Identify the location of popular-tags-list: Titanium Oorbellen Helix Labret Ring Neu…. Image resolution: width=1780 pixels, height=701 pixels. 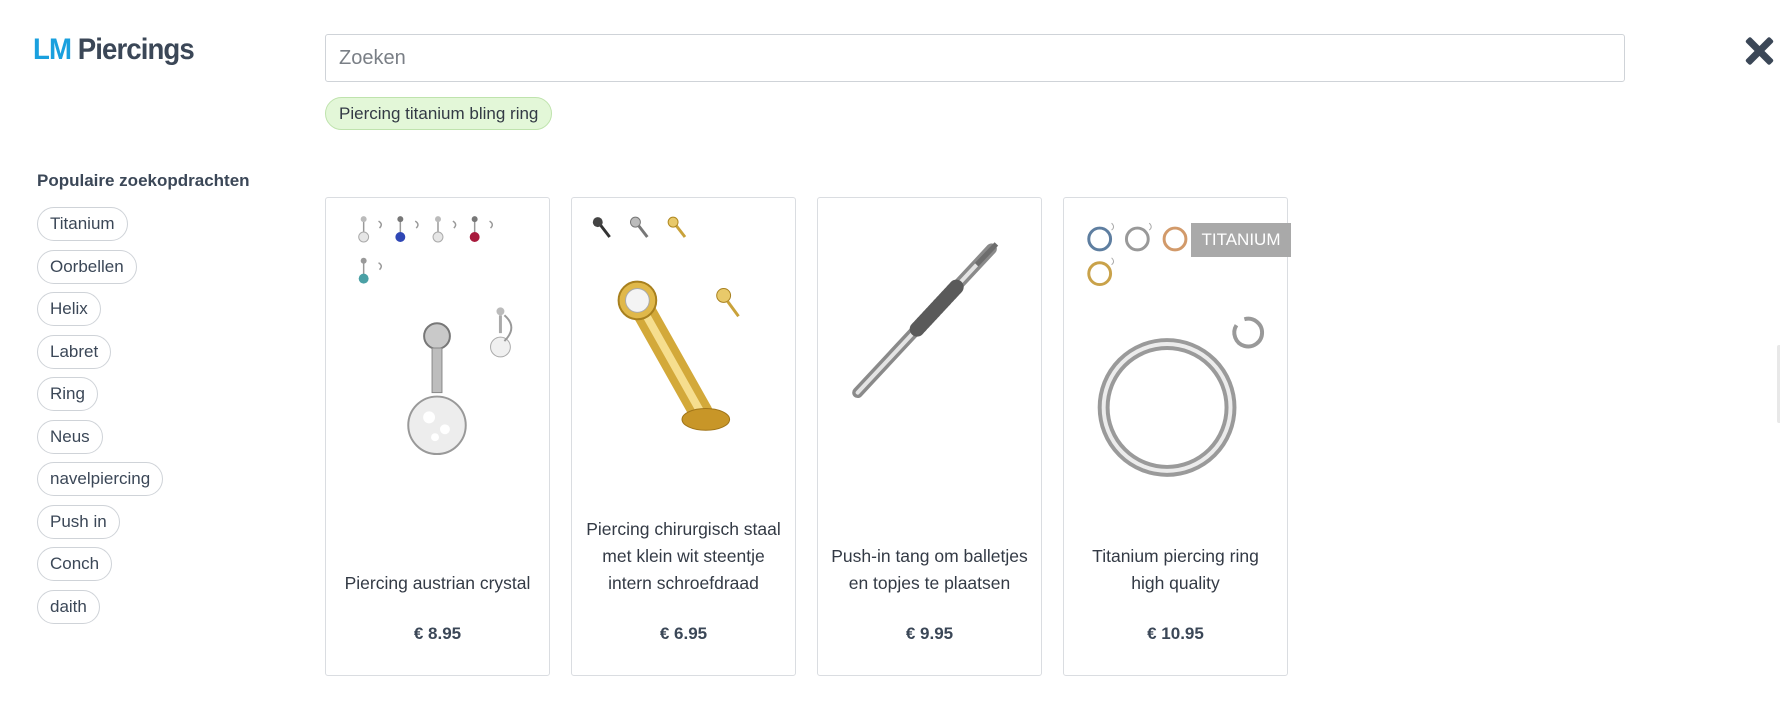
(100, 419).